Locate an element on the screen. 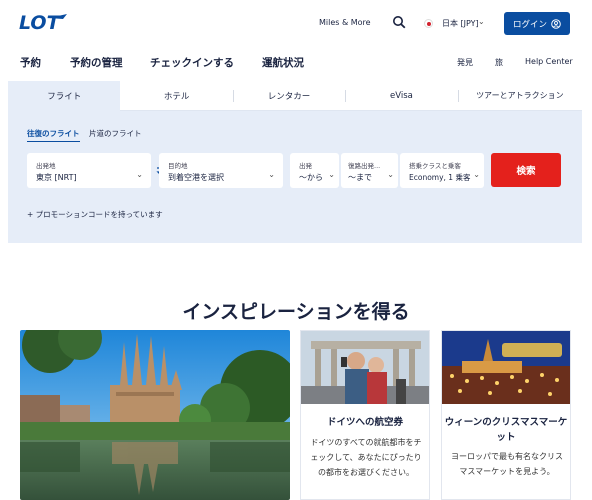 This screenshot has height=500, width=592. booking-tabs: フライト ホテル レンタカー eVisa ツアーとアトラクション is located at coordinates (295, 96).